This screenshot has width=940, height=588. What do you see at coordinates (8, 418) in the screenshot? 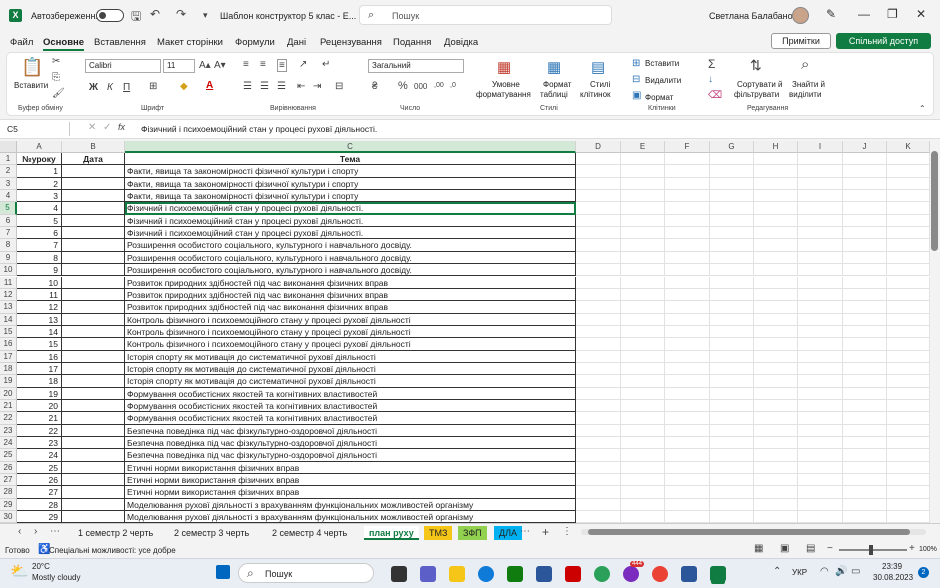
I see `row-header: 22` at bounding box center [8, 418].